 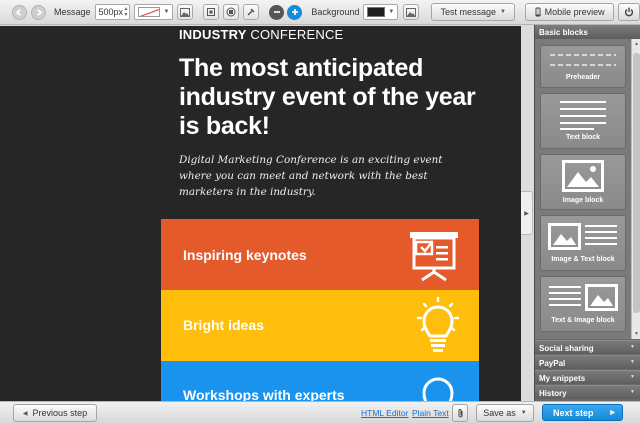 I want to click on feature-band-label: Inspiring keynotes, so click(x=245, y=255).